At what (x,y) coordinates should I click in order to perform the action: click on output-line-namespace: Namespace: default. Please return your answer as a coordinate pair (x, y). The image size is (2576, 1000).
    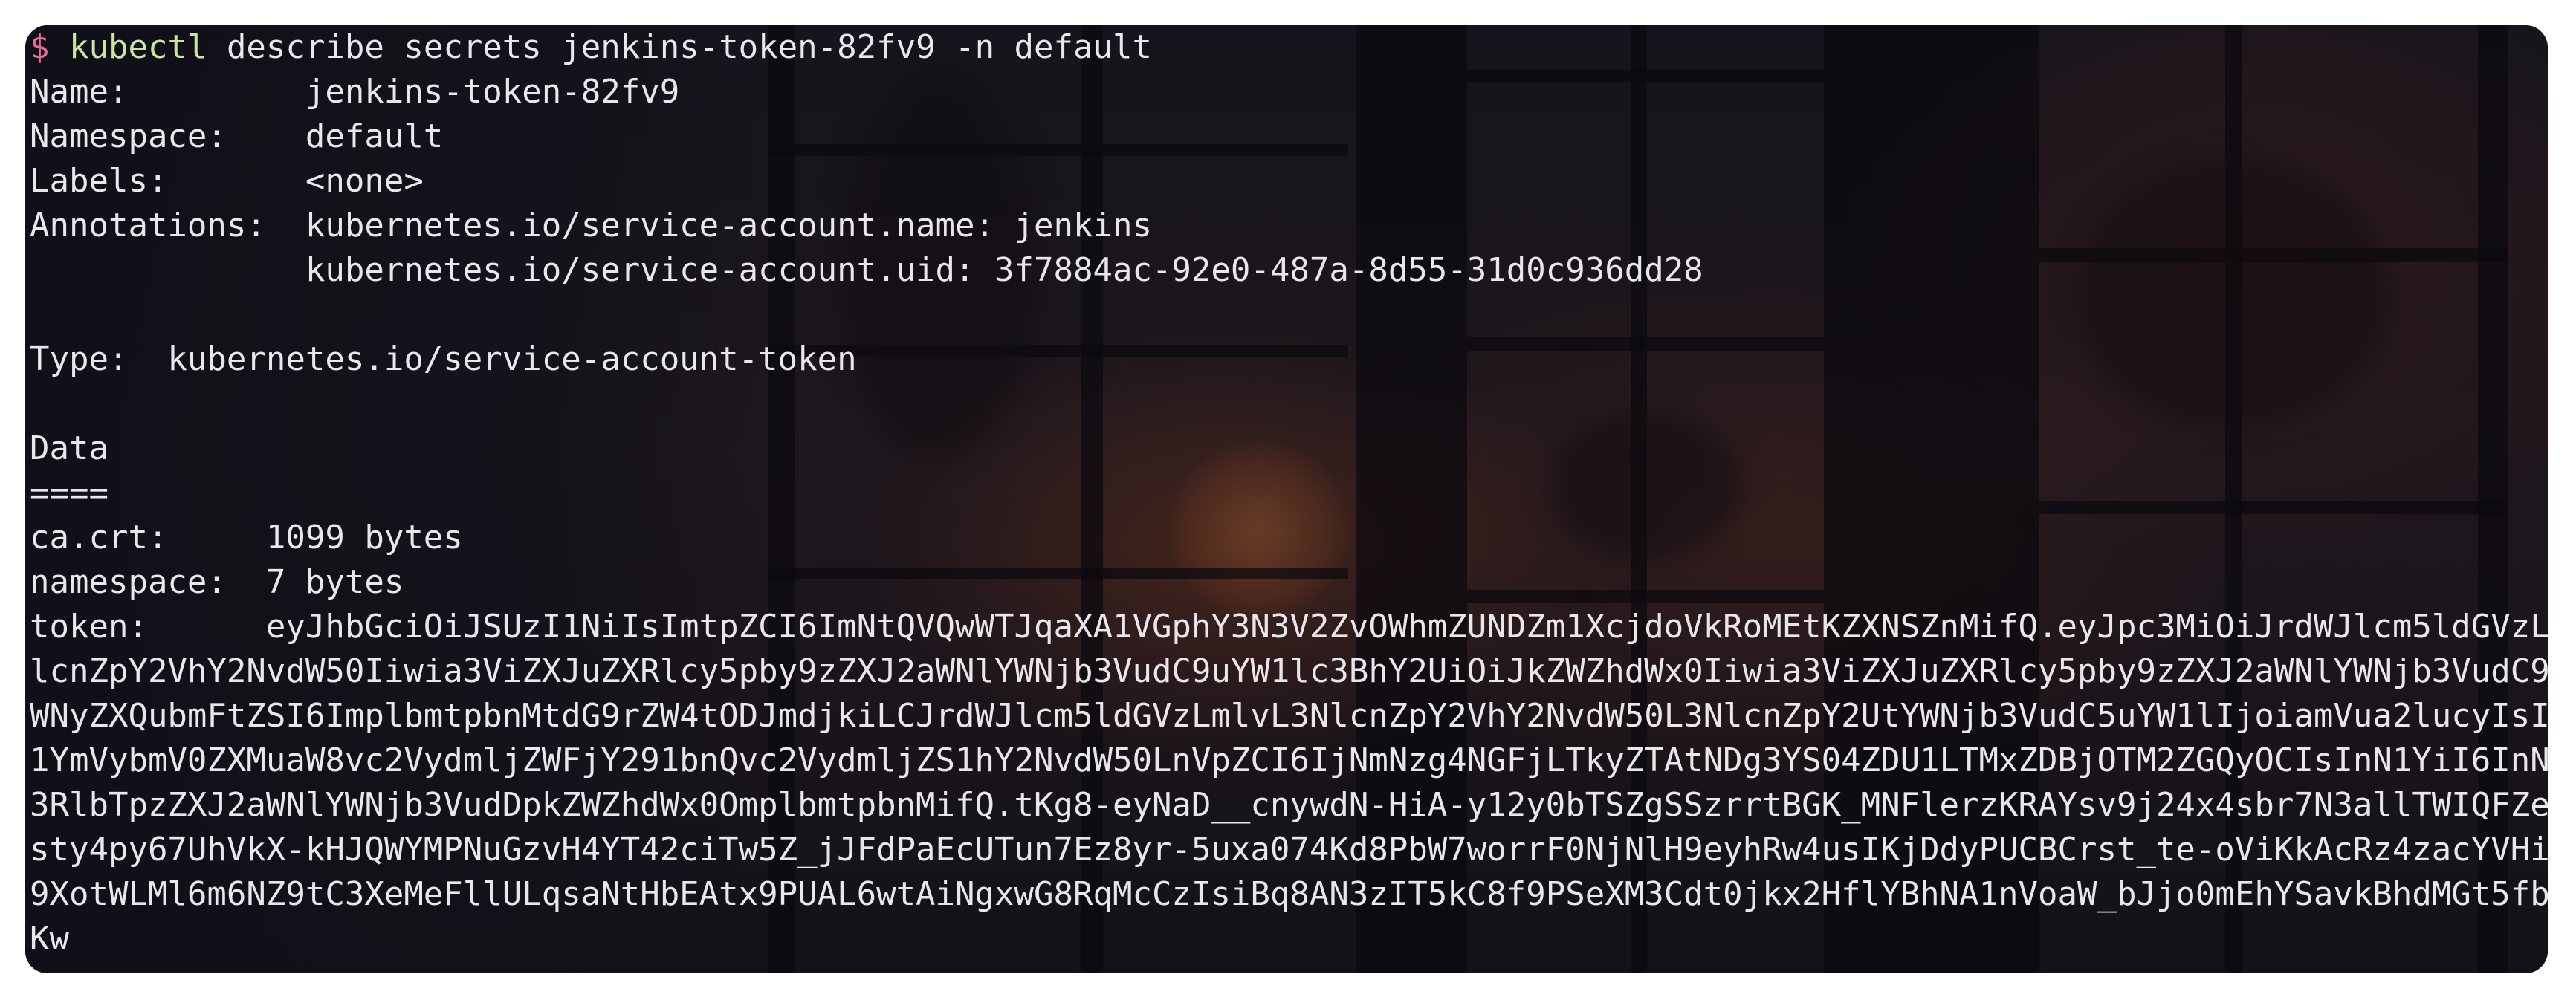
    Looking at the image, I should click on (237, 136).